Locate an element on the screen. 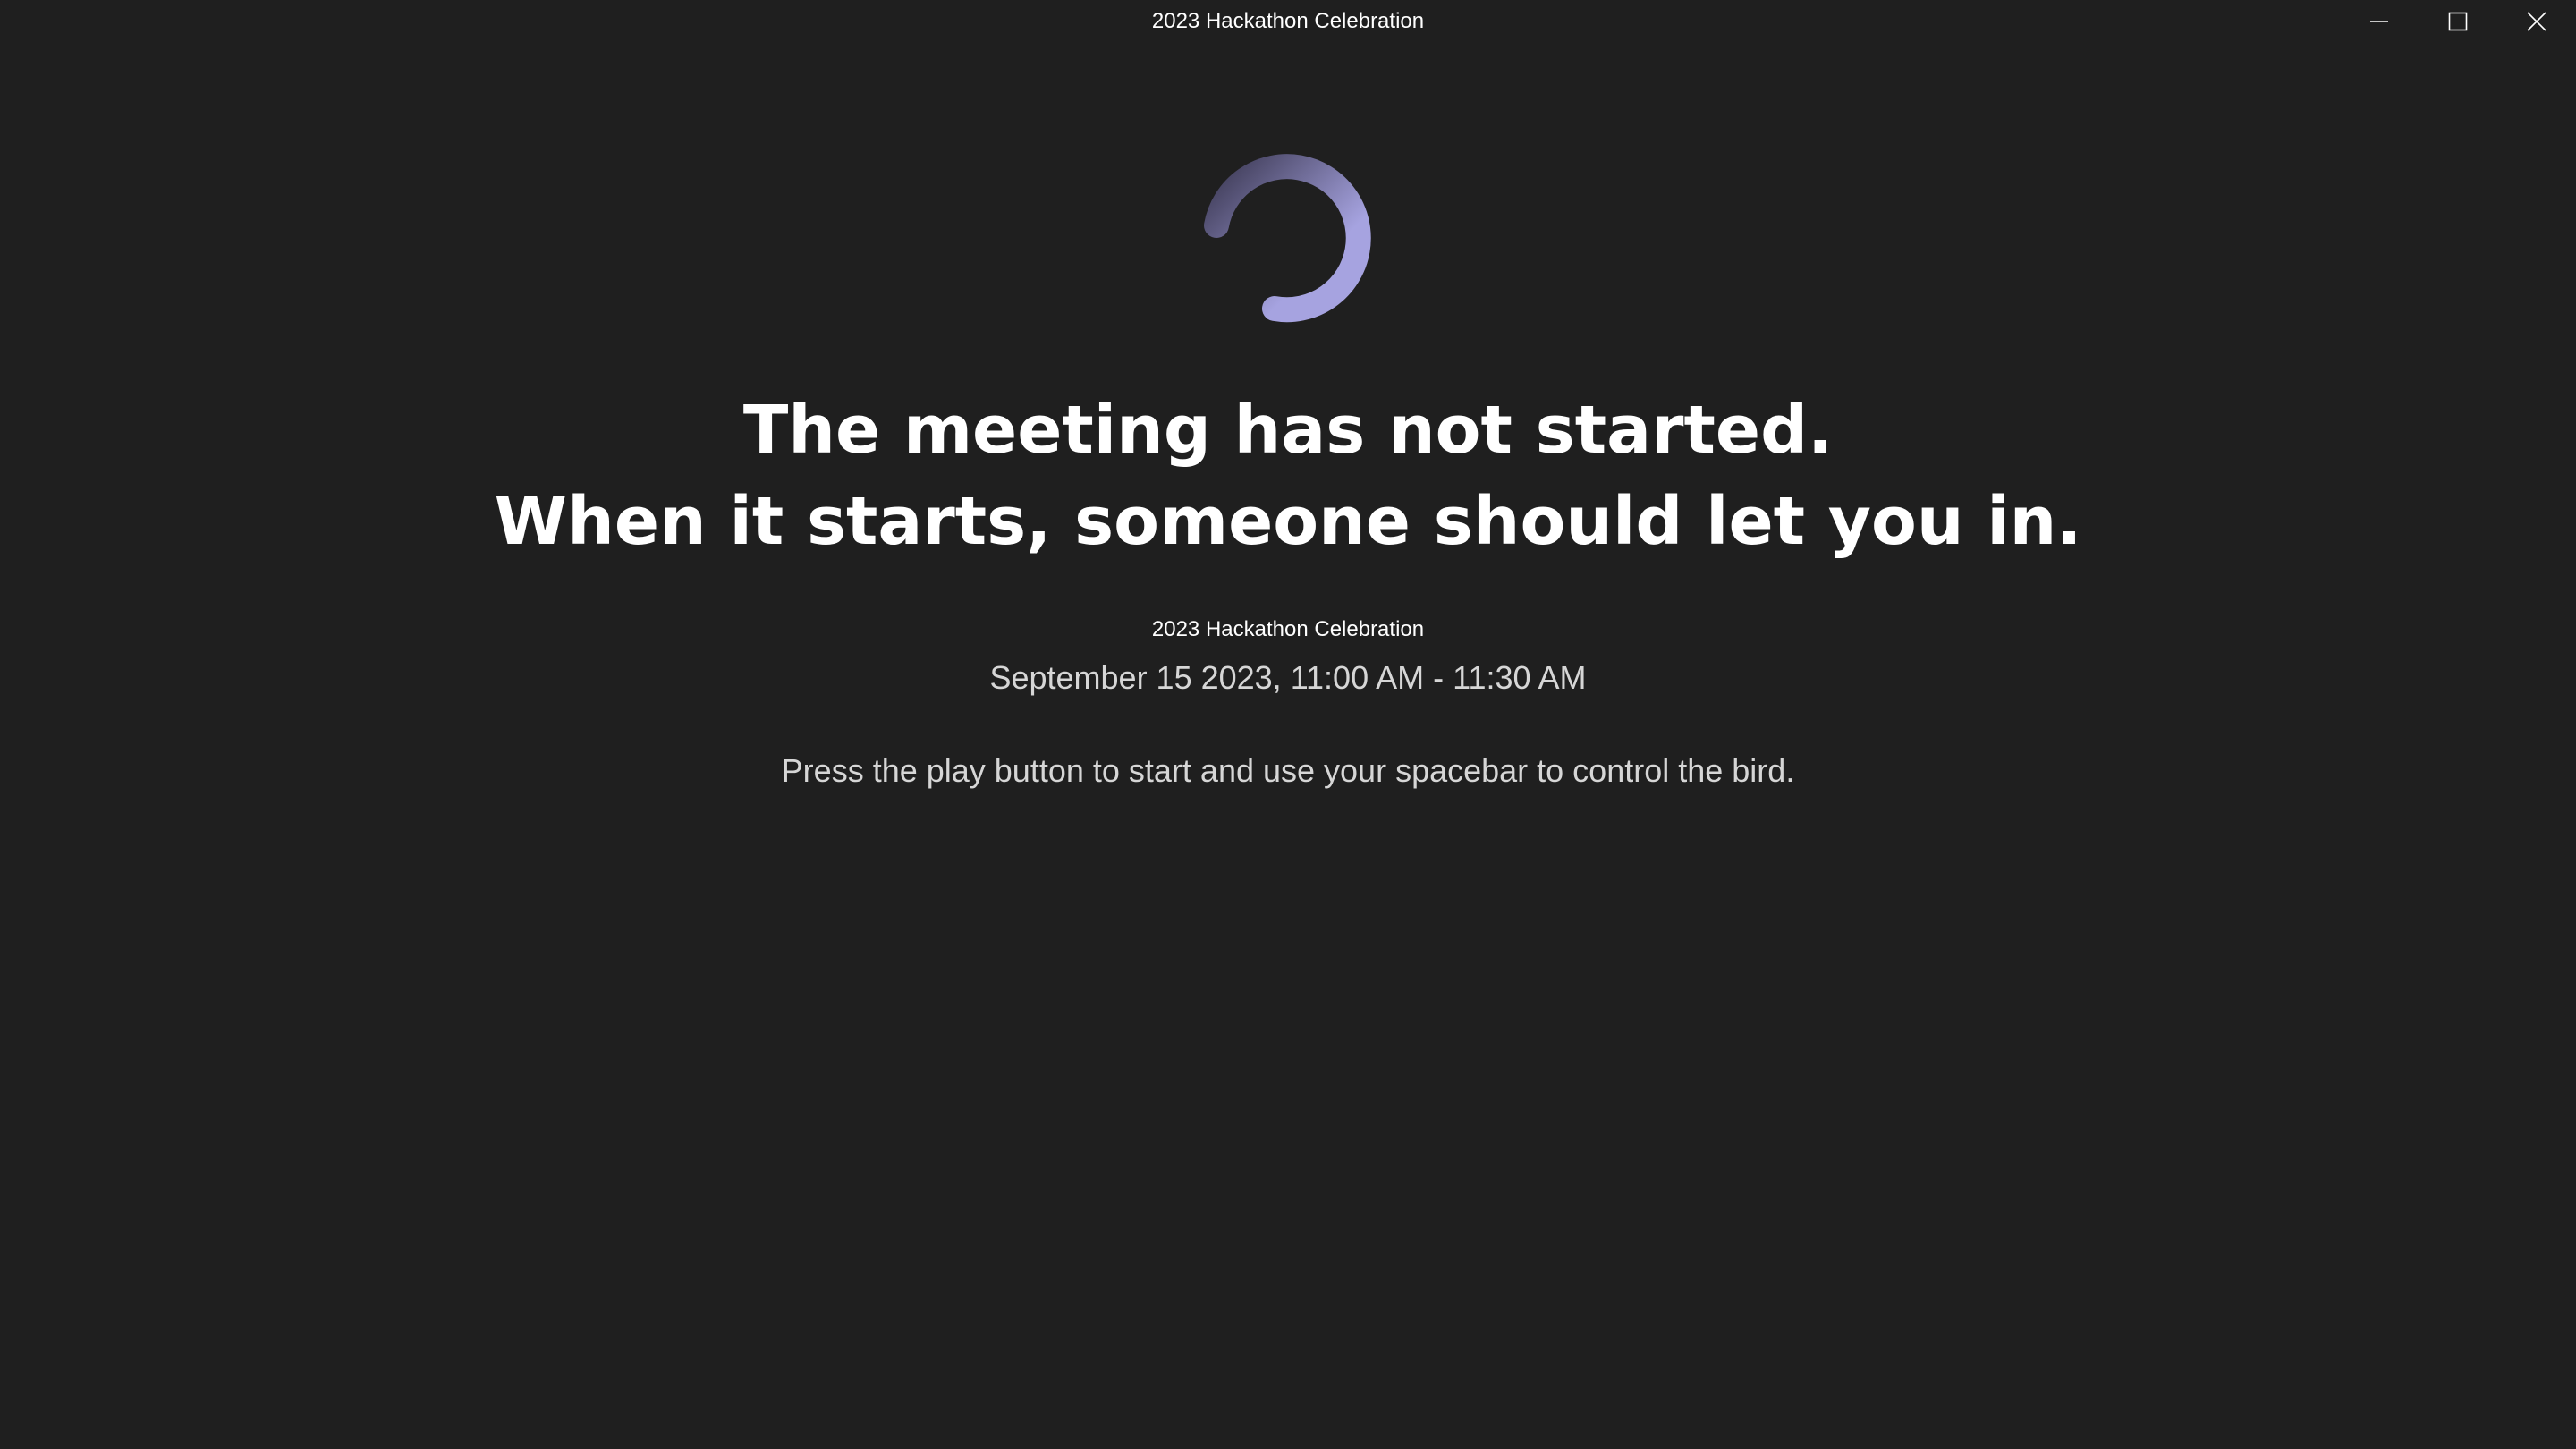  meeting-time: September 15 2023, 11:00 AM - 11:30 AM is located at coordinates (1288, 677).